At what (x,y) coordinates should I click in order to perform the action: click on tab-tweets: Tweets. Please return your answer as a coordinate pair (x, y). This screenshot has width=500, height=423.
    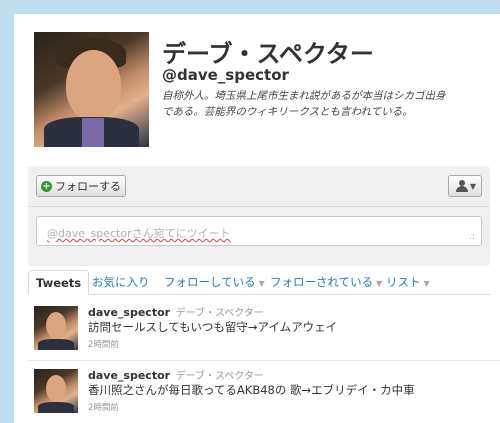
    Looking at the image, I should click on (59, 282).